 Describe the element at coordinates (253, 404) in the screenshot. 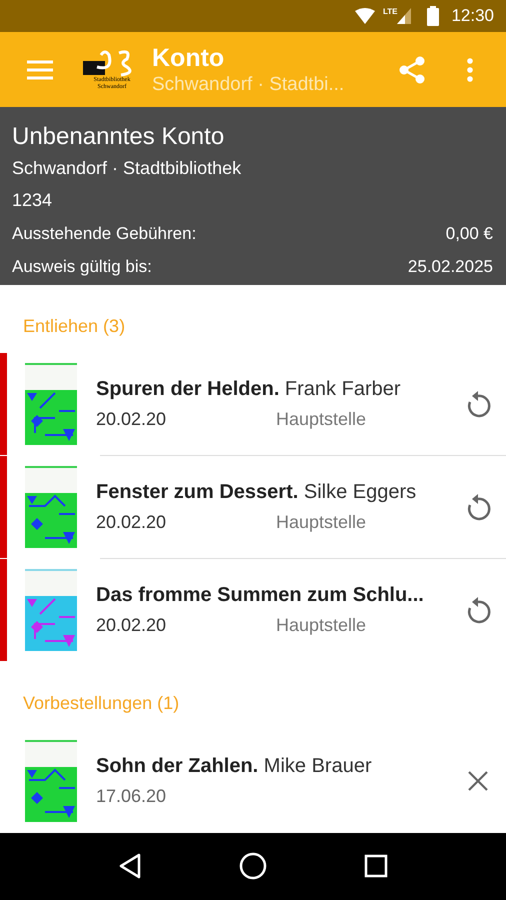

I see `list-item: Spuren der Helden. Frank Farber 20.02.20 Hauptstelle` at that location.